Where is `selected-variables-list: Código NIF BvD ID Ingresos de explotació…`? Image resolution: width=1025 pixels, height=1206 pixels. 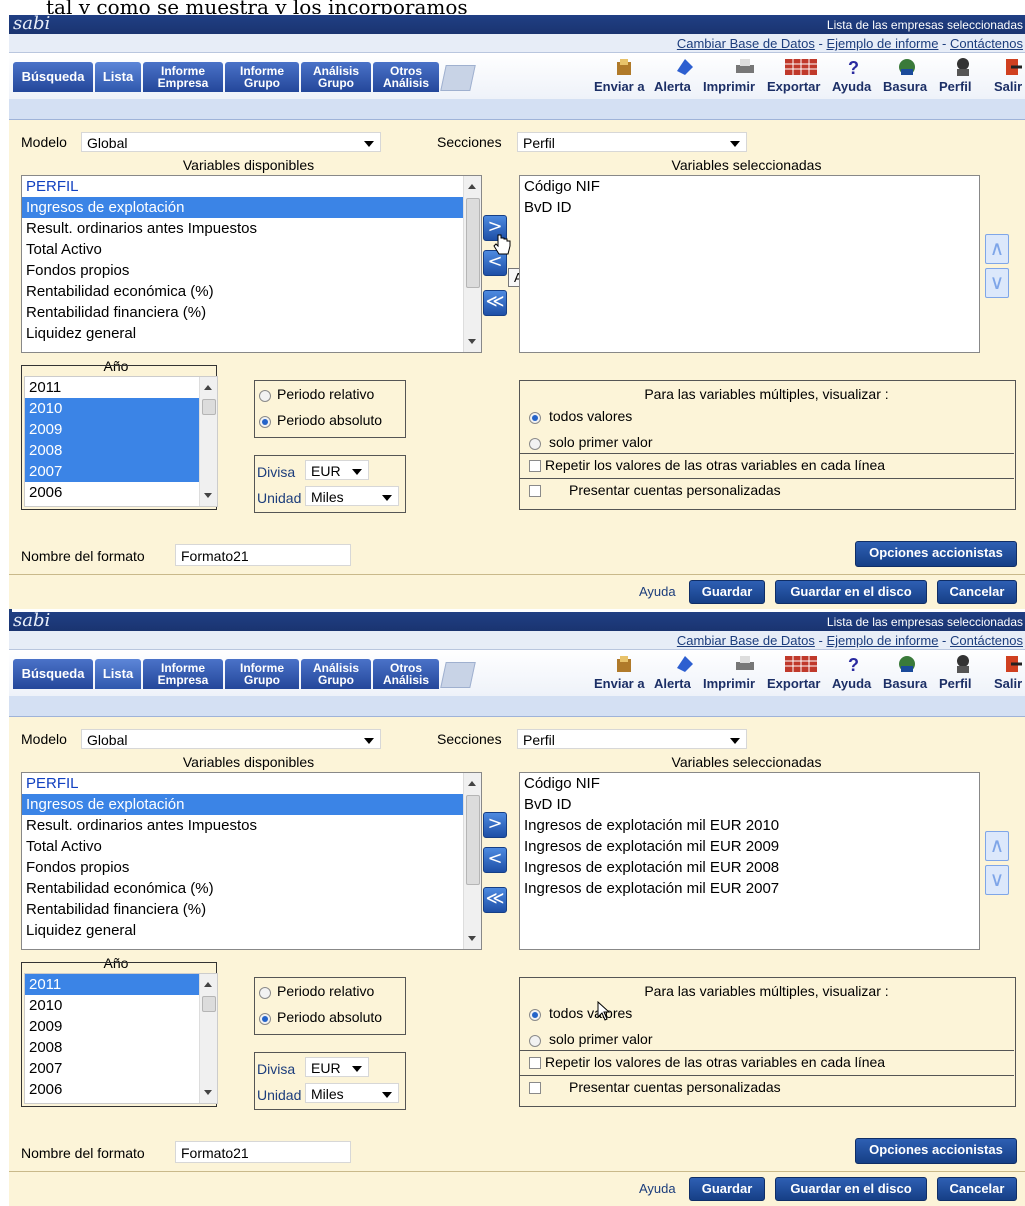
selected-variables-list: Código NIF BvD ID Ingresos de explotació… is located at coordinates (749, 861).